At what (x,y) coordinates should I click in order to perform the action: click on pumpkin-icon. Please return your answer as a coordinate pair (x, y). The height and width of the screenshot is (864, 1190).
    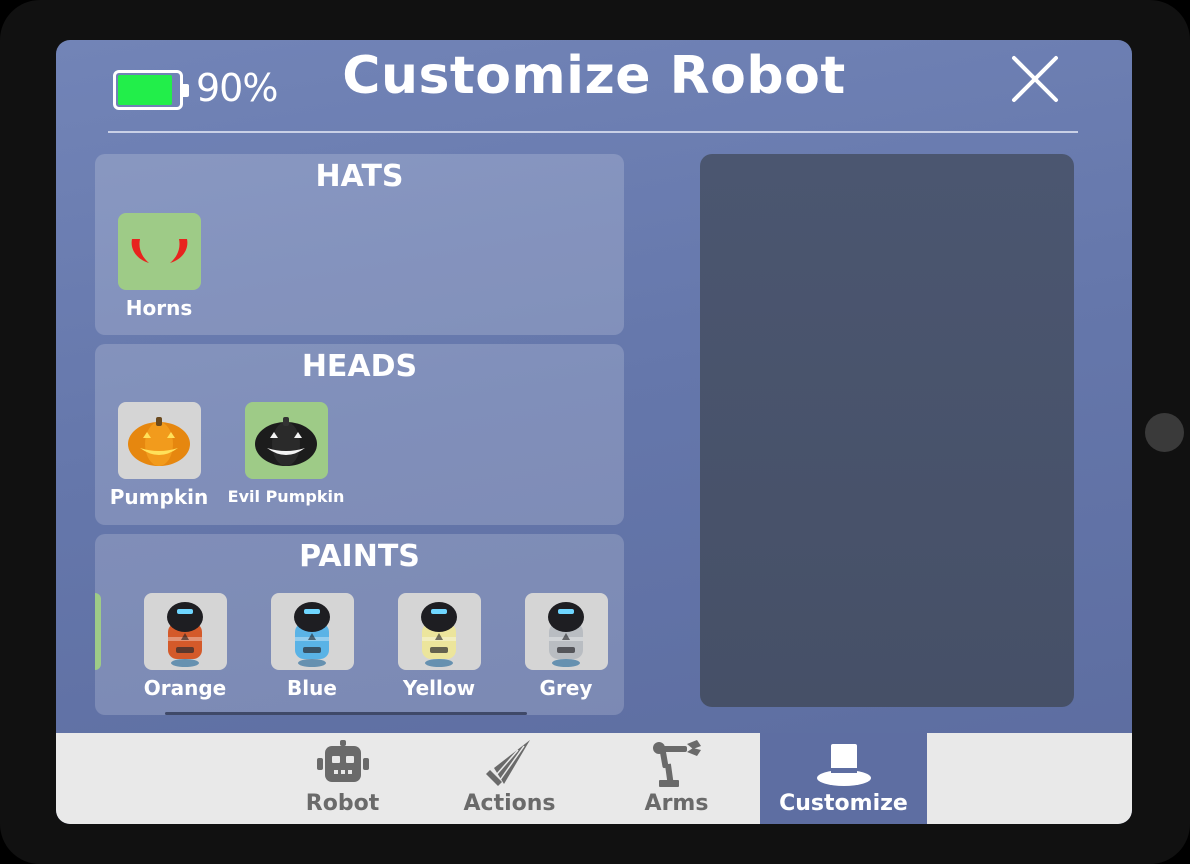
    Looking at the image, I should click on (158, 441).